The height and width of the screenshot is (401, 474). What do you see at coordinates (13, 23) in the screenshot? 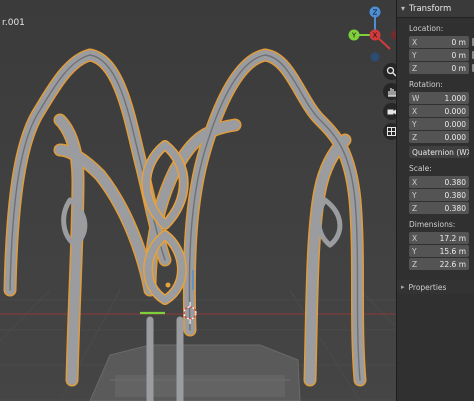
I see `object-name-label: r.001` at bounding box center [13, 23].